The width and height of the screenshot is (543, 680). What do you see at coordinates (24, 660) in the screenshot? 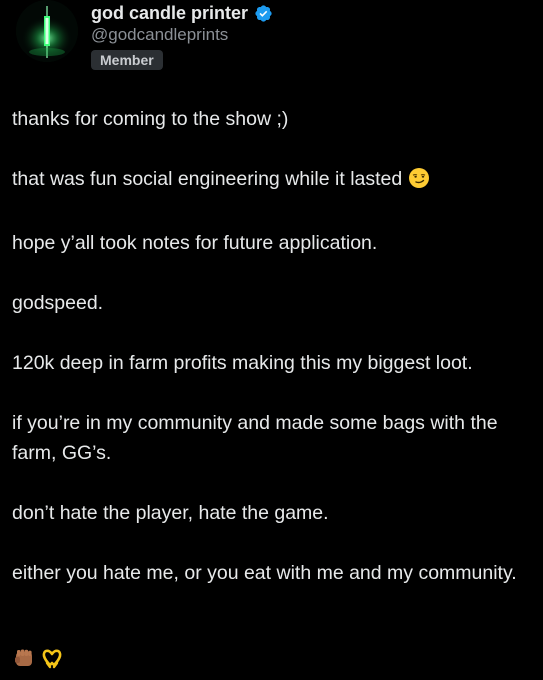
I see `raised-fist-icon` at bounding box center [24, 660].